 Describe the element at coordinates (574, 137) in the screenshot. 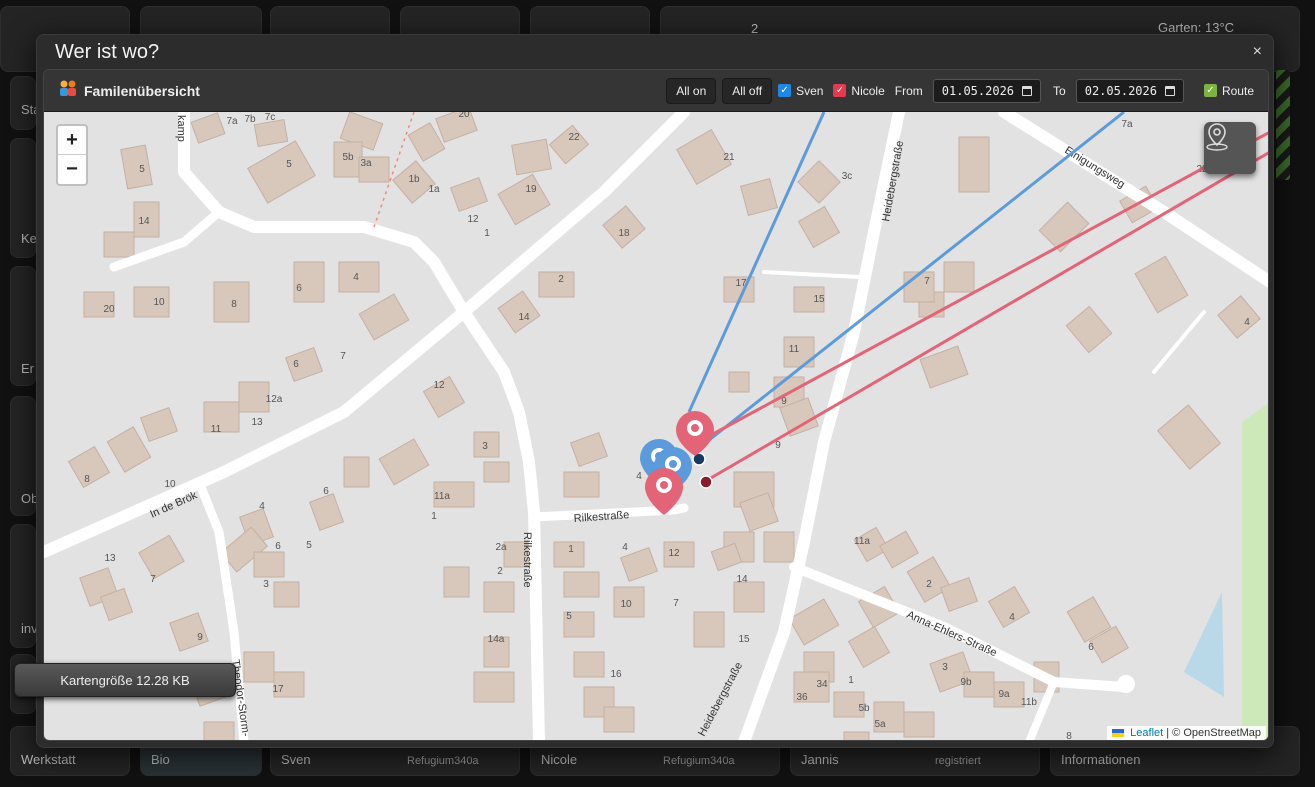

I see `house-number: 22` at that location.